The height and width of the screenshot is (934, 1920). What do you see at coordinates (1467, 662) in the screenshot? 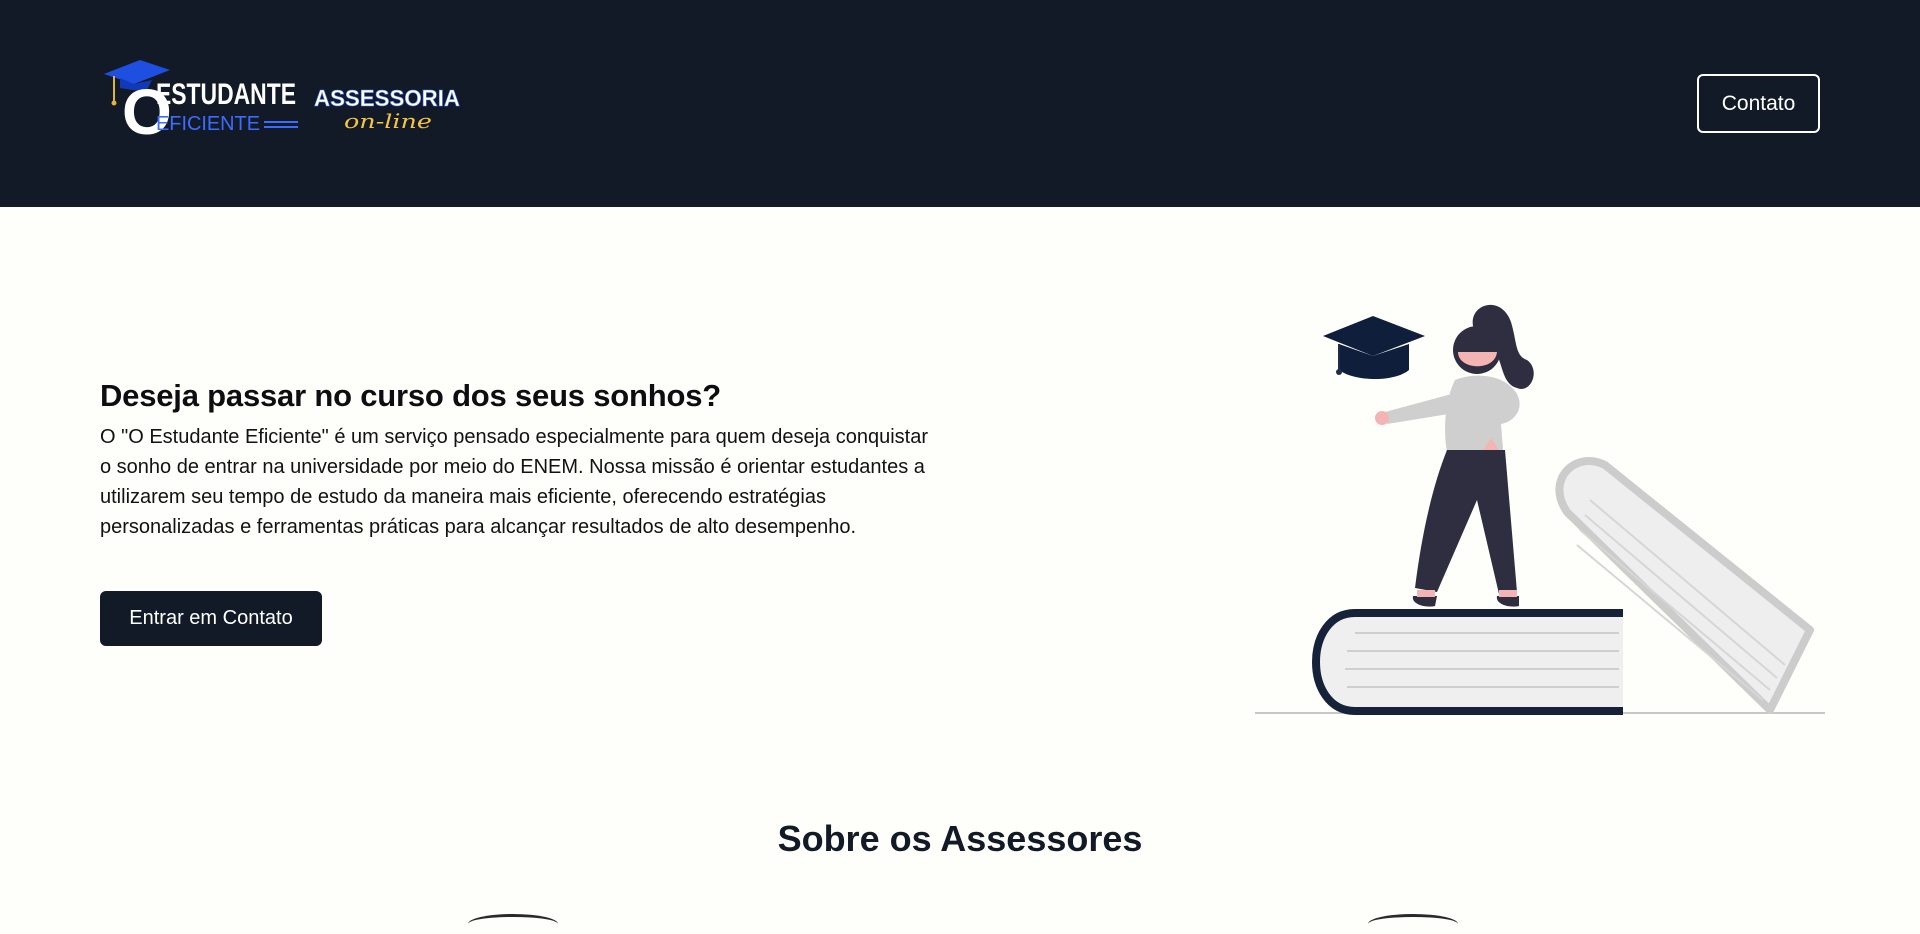
I see `stacked-book-icon` at bounding box center [1467, 662].